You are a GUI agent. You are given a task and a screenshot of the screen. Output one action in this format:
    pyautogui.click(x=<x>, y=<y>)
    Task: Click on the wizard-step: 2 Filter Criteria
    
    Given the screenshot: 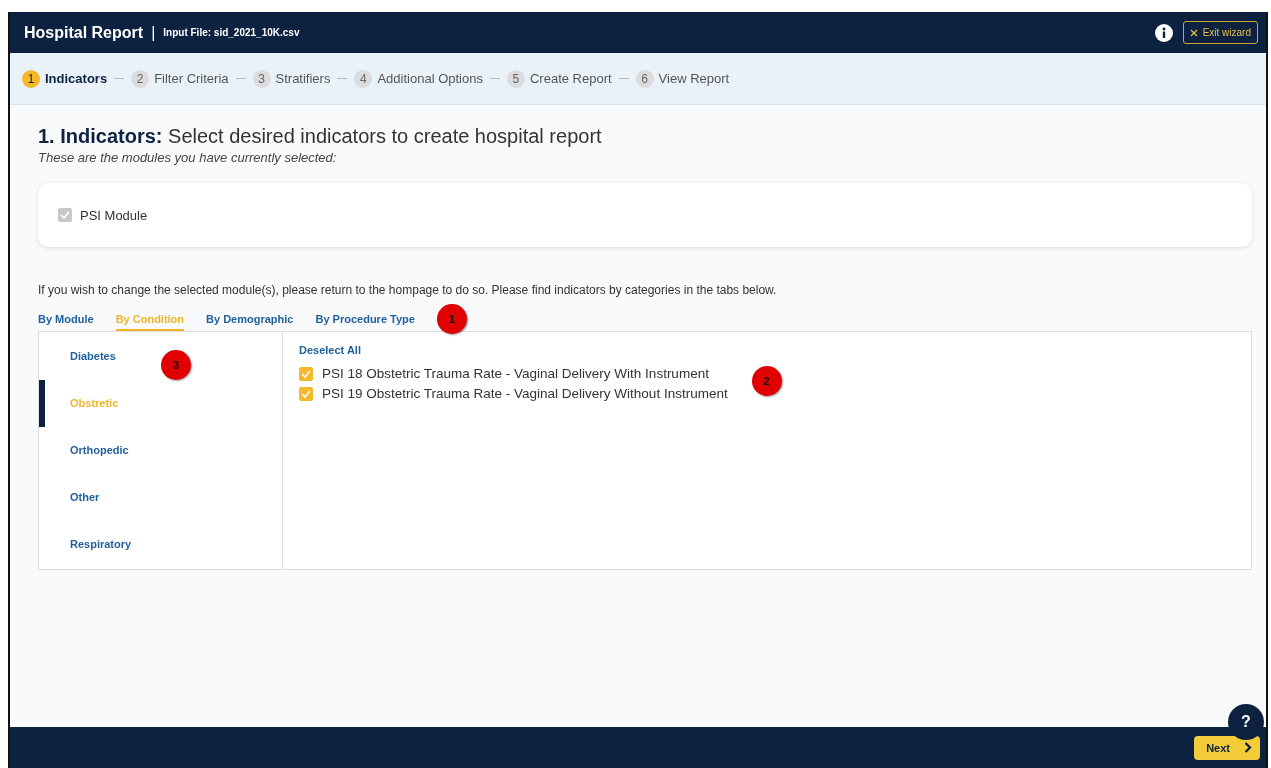 What is the action you would take?
    pyautogui.click(x=180, y=78)
    